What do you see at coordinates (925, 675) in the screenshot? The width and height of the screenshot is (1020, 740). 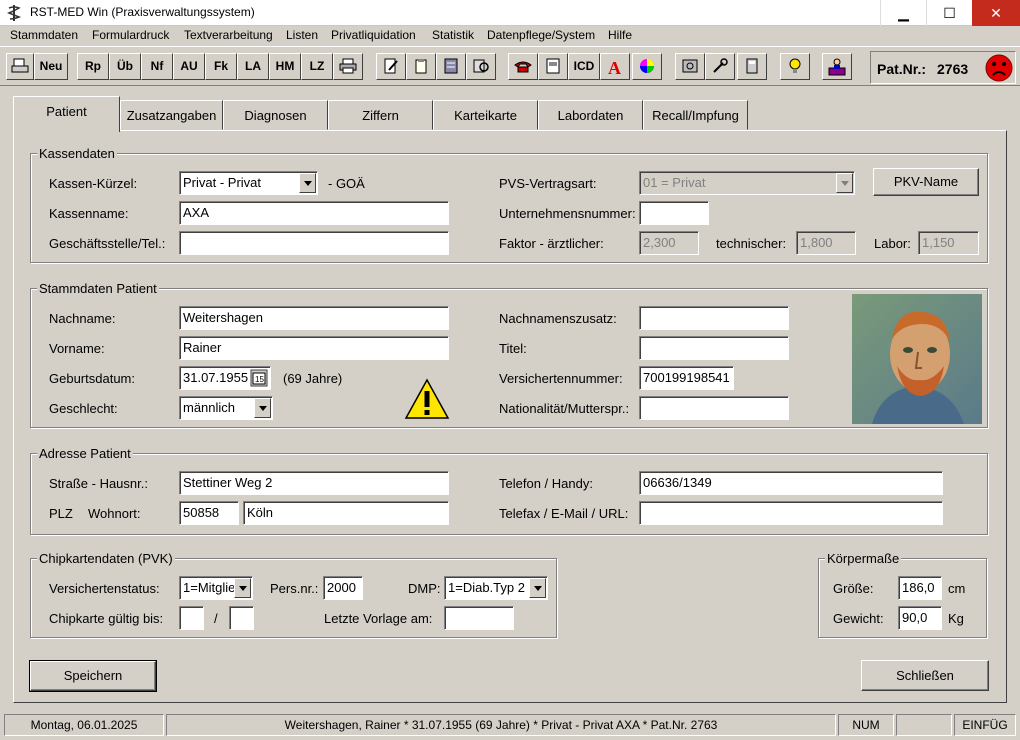 I see `close-button: Schließen` at bounding box center [925, 675].